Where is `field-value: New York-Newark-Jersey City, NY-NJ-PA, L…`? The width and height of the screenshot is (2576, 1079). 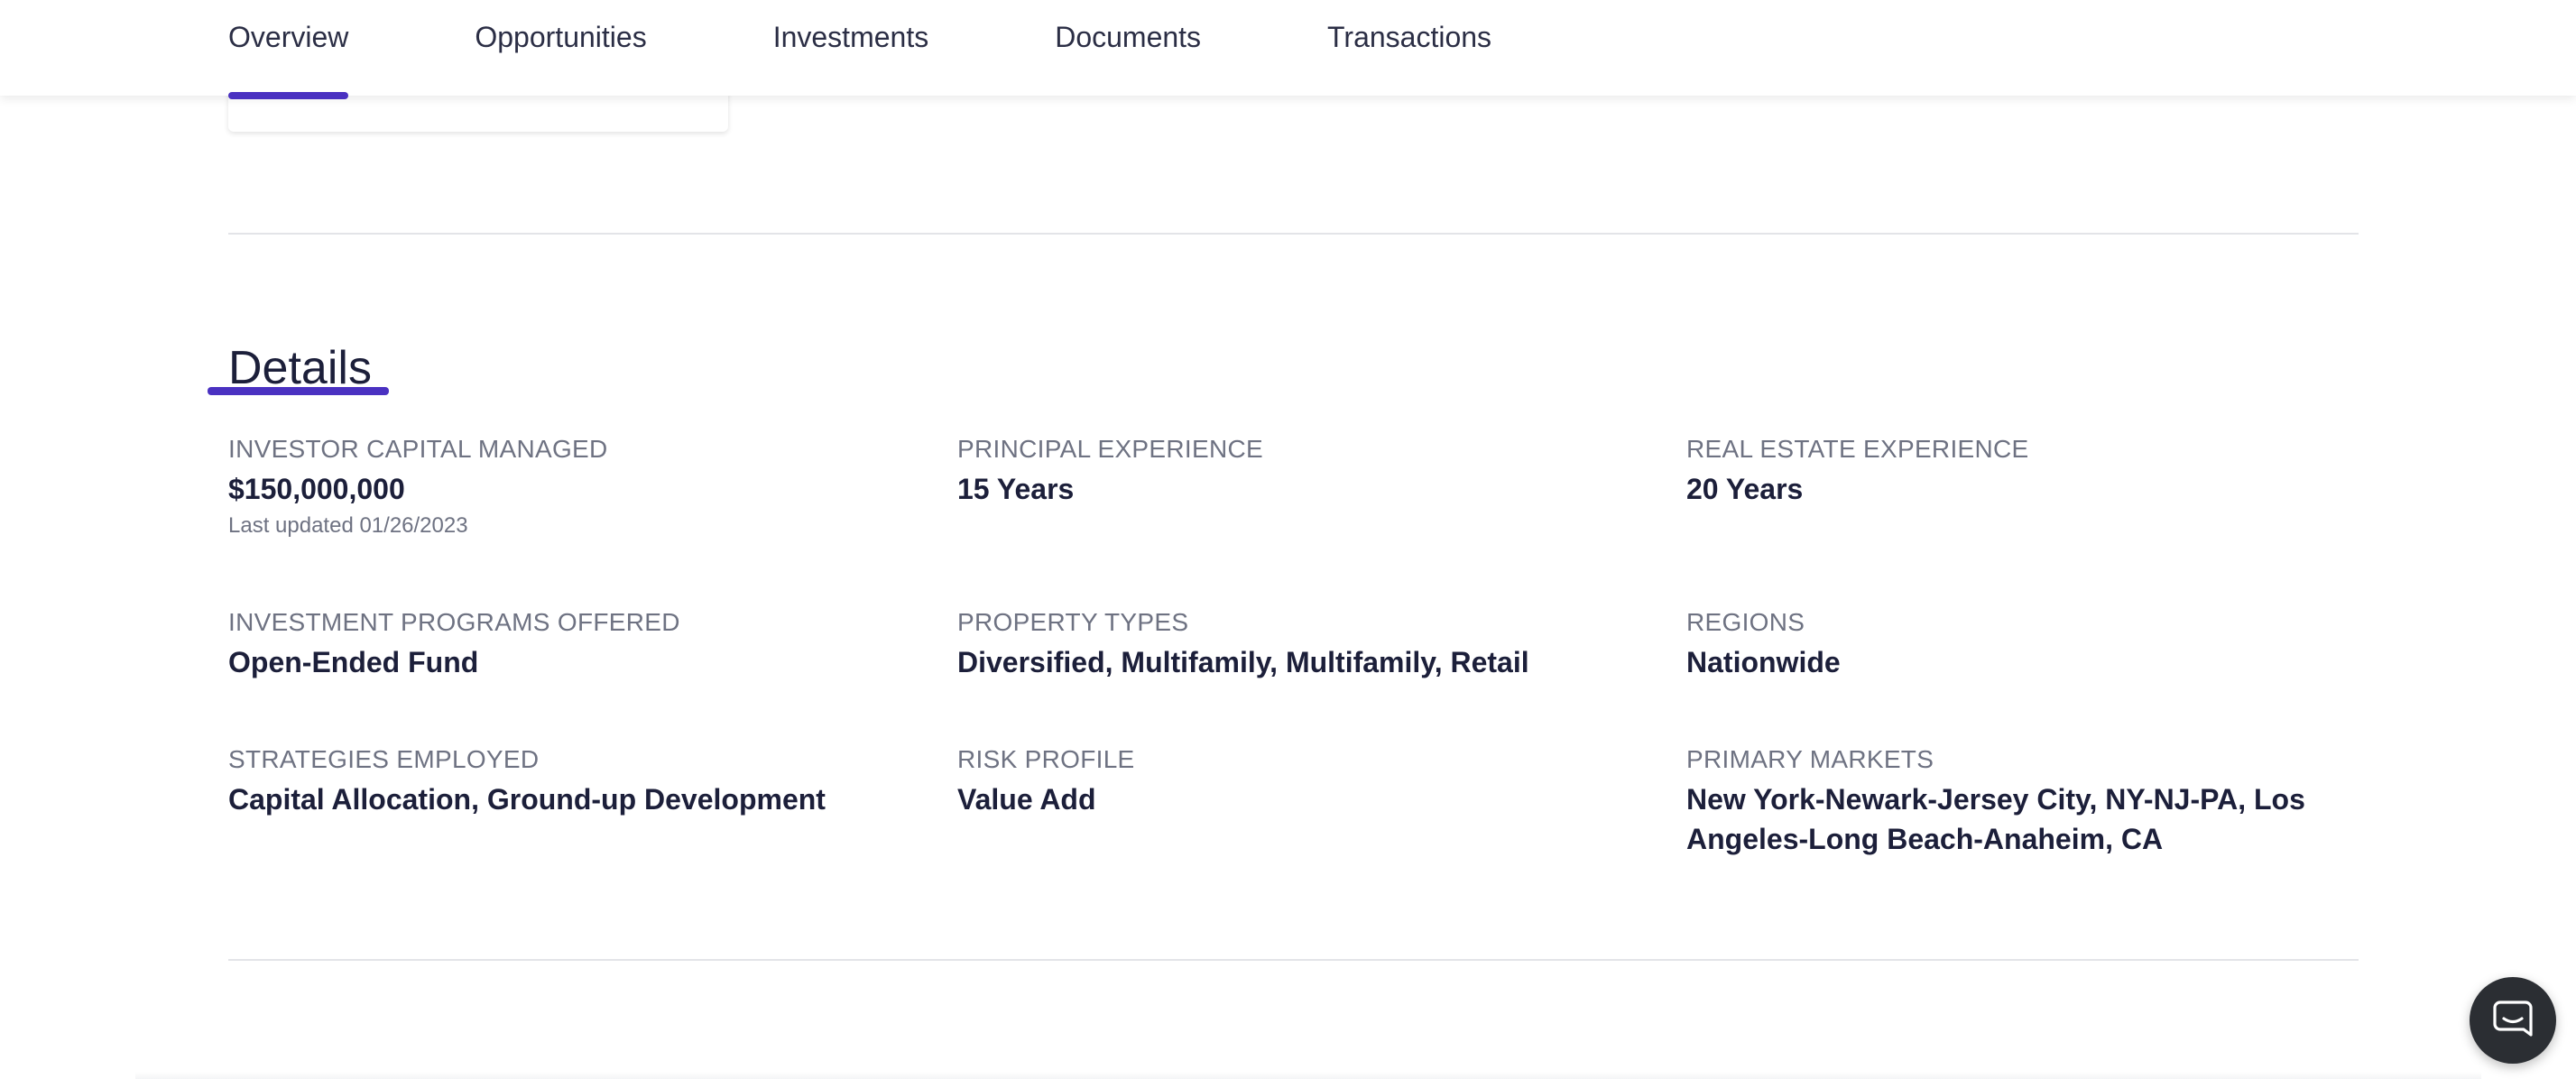
field-value: New York-Newark-Jersey City, NY-NJ-PA, L… is located at coordinates (1995, 819).